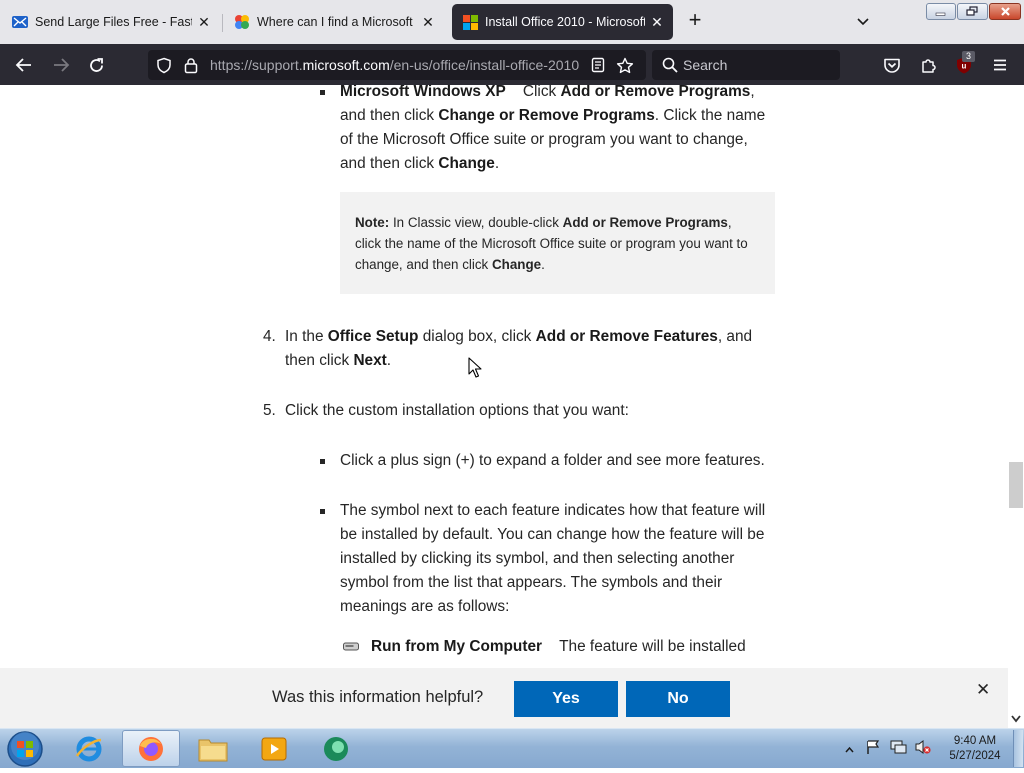 The width and height of the screenshot is (1024, 773). I want to click on minimize-button, so click(941, 11).